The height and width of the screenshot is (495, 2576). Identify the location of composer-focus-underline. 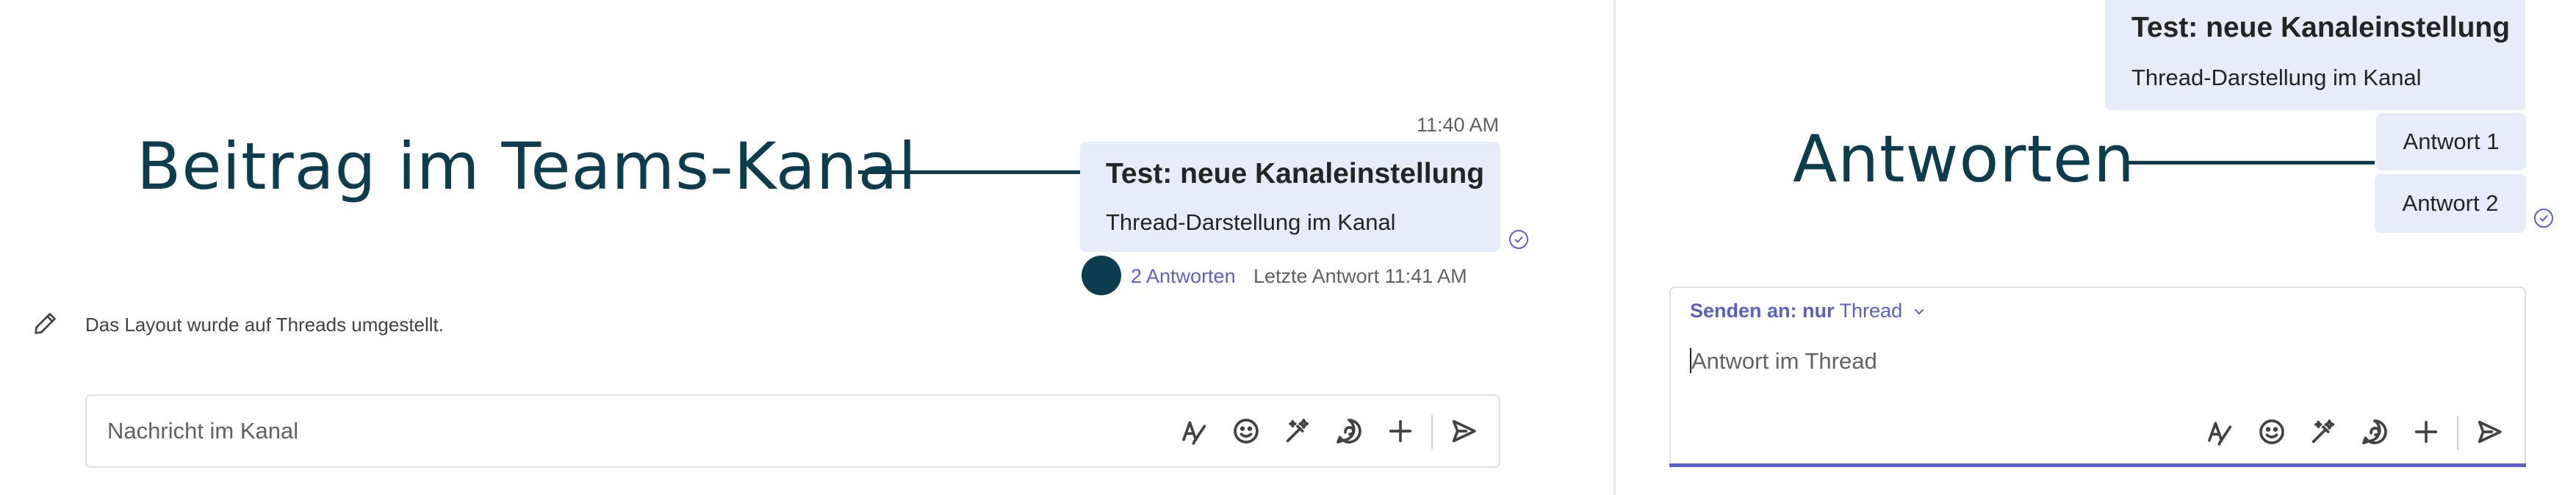
(2097, 465).